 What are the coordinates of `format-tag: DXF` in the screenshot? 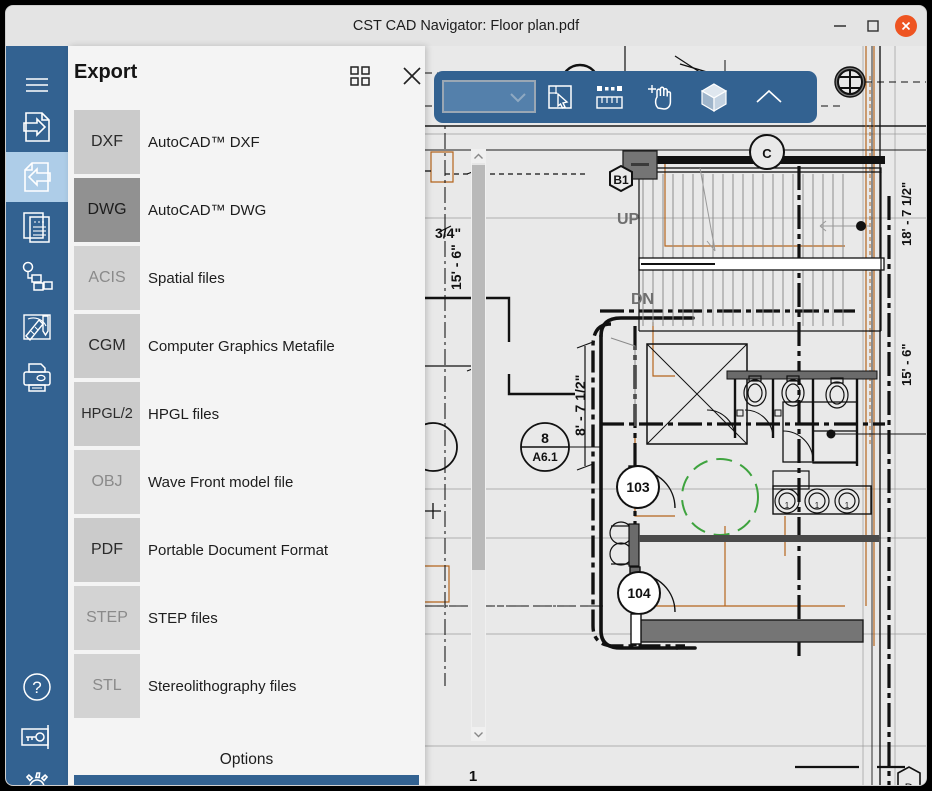 It's located at (107, 142).